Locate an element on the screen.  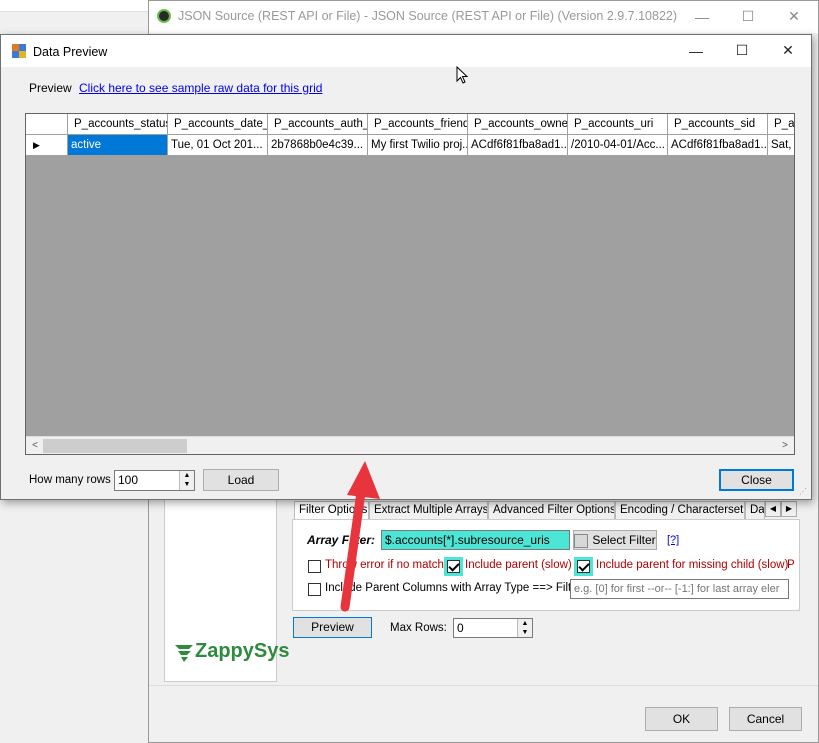
bg-close-button: ✕ is located at coordinates (794, 16).